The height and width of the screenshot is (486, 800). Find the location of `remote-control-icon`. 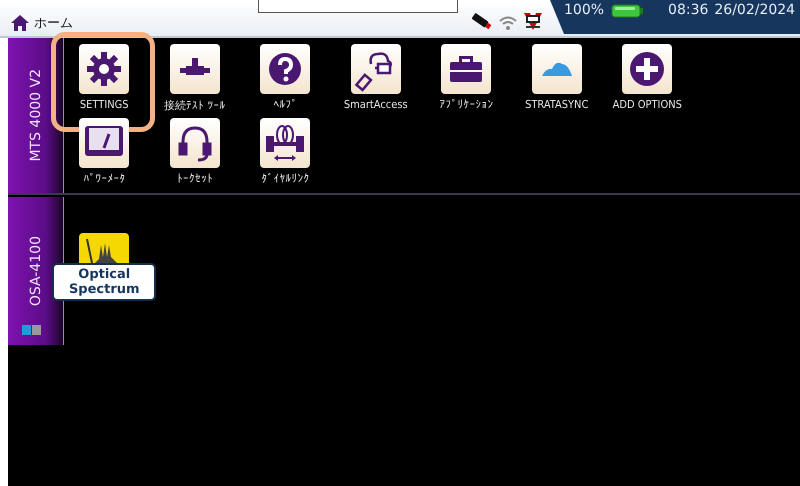

remote-control-icon is located at coordinates (533, 21).